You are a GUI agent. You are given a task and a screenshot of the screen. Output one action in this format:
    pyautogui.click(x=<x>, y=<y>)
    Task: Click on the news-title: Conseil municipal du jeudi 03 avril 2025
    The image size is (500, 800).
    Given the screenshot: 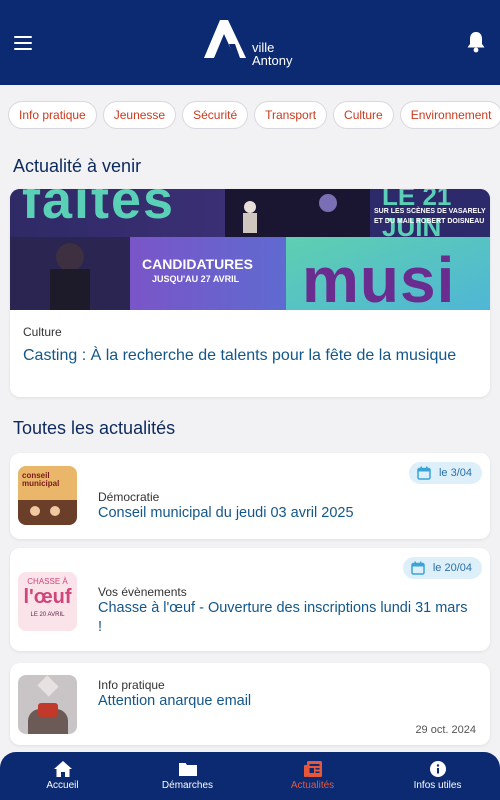 What is the action you would take?
    pyautogui.click(x=226, y=513)
    